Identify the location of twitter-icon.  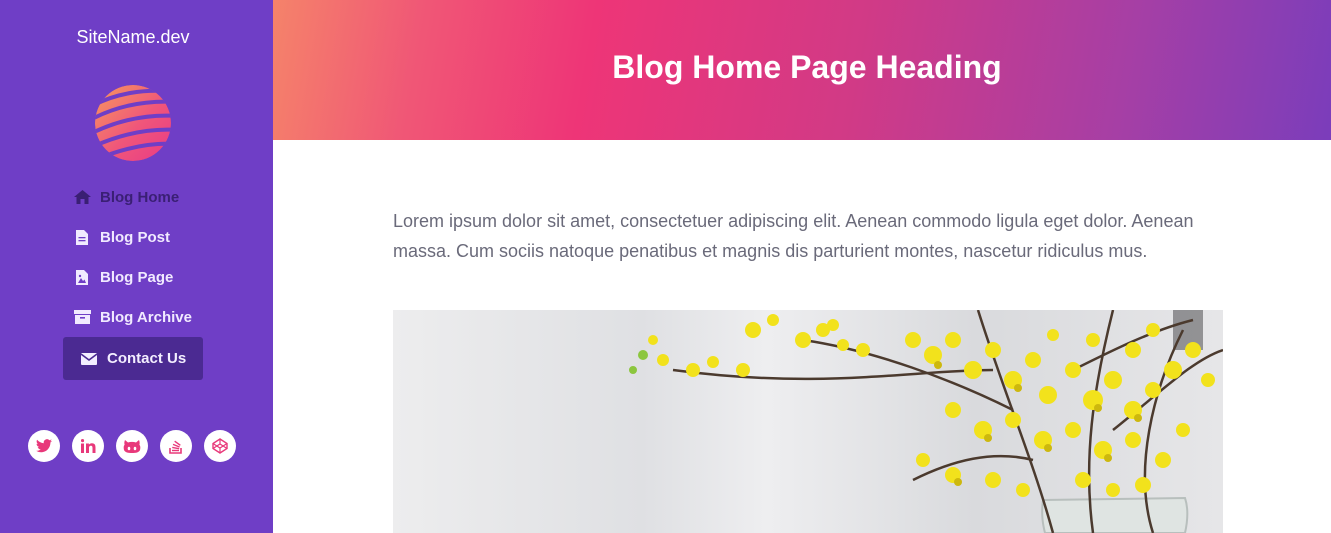
(44, 446).